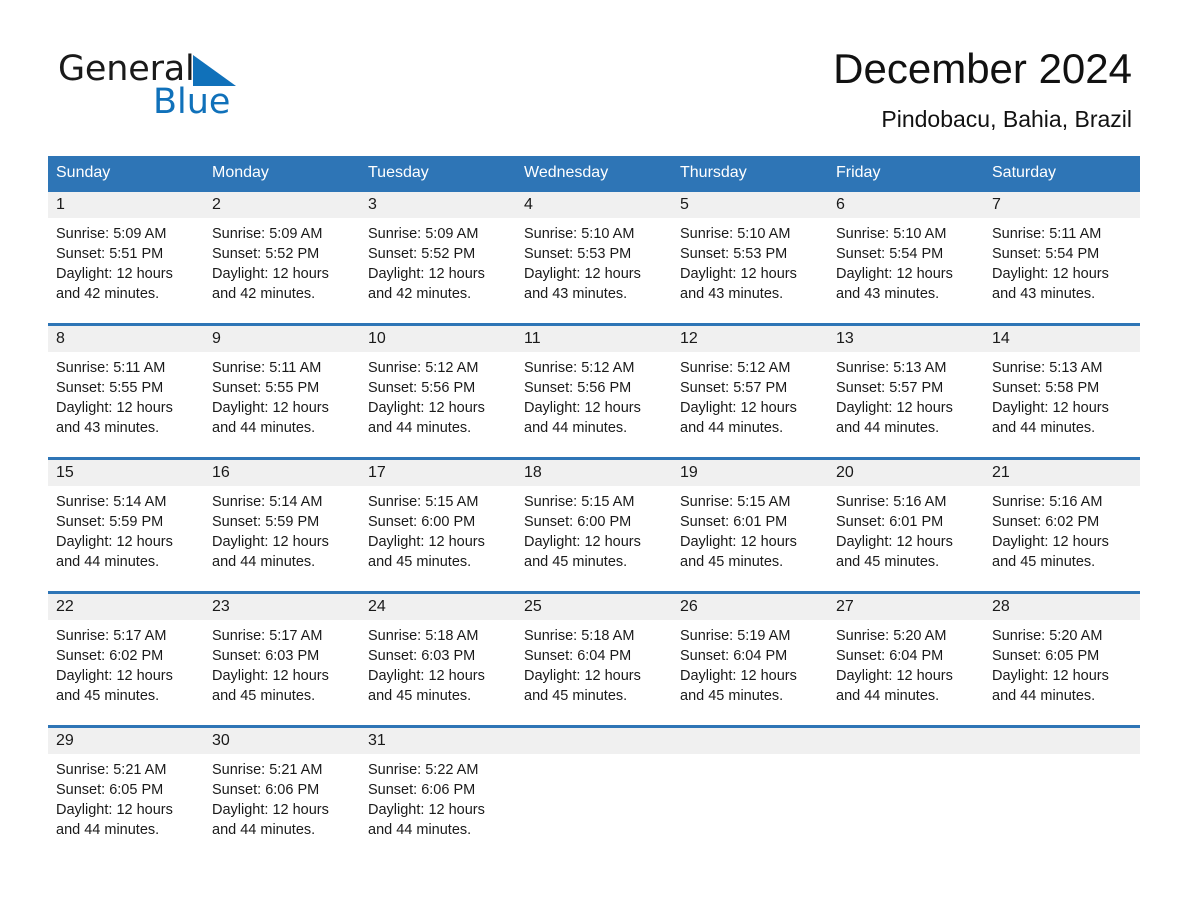  I want to click on sunset-text: Sunset: 5:55 PM, so click(110, 388).